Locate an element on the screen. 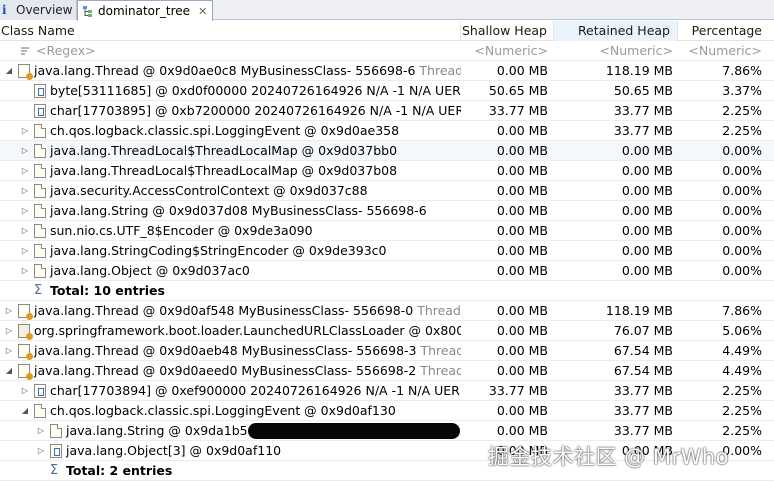 The width and height of the screenshot is (774, 483). retained-heap-cell: 118.19 MB is located at coordinates (639, 70).